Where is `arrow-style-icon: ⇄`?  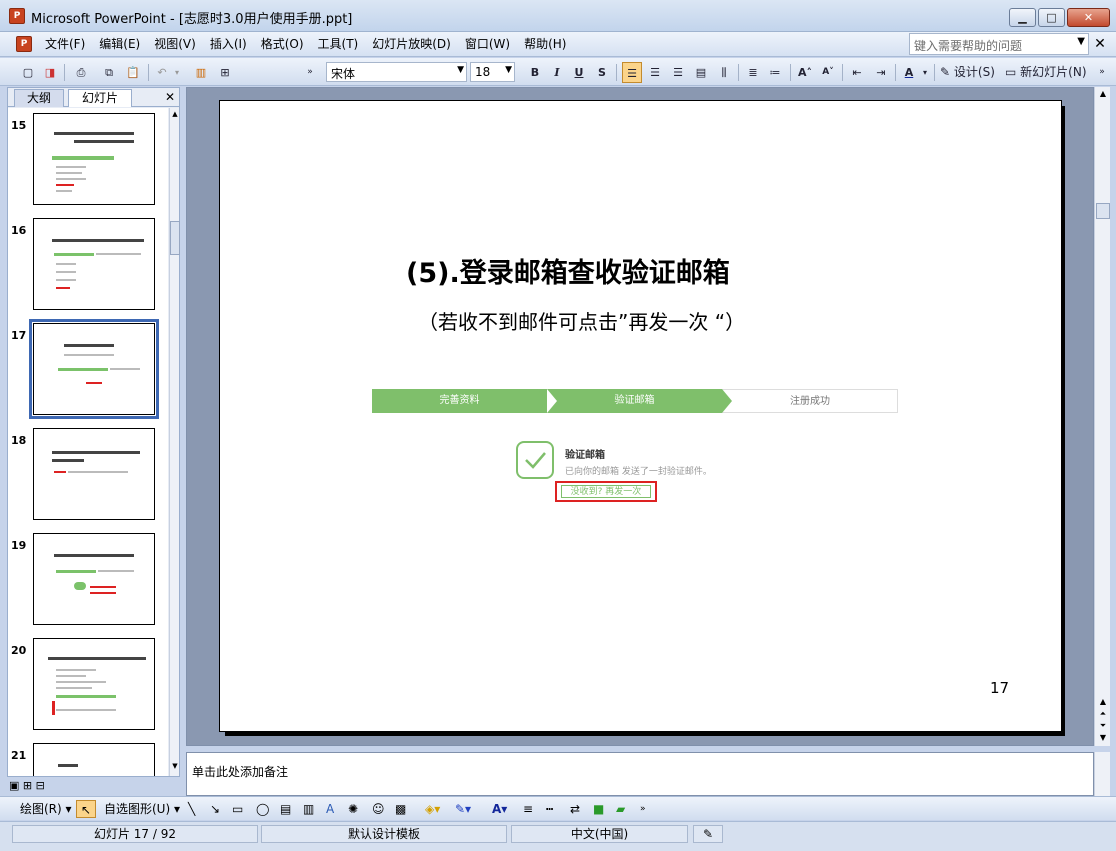
arrow-style-icon: ⇄ is located at coordinates (575, 809).